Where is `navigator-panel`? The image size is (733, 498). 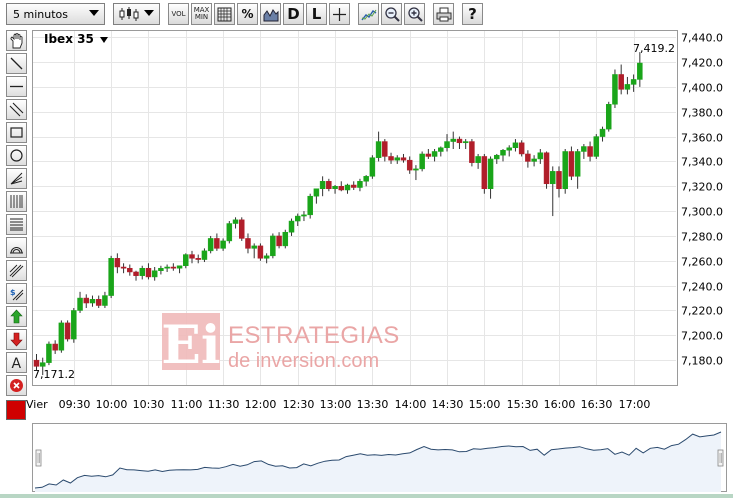 navigator-panel is located at coordinates (379, 457).